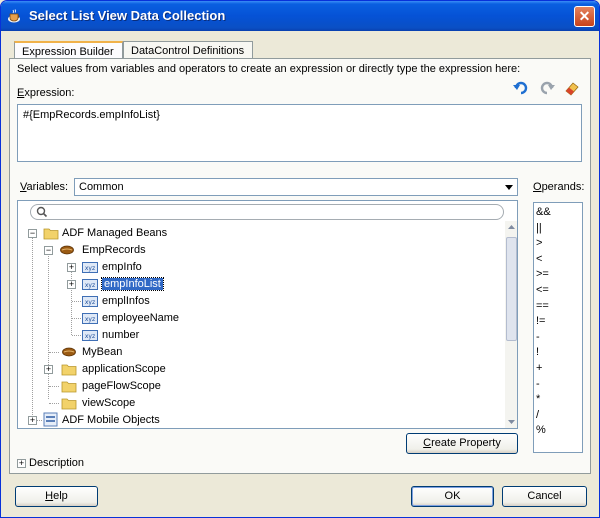 Image resolution: width=600 pixels, height=518 pixels. Describe the element at coordinates (299, 133) in the screenshot. I see `expression-input: #{EmpRecords.empInfoList}` at that location.